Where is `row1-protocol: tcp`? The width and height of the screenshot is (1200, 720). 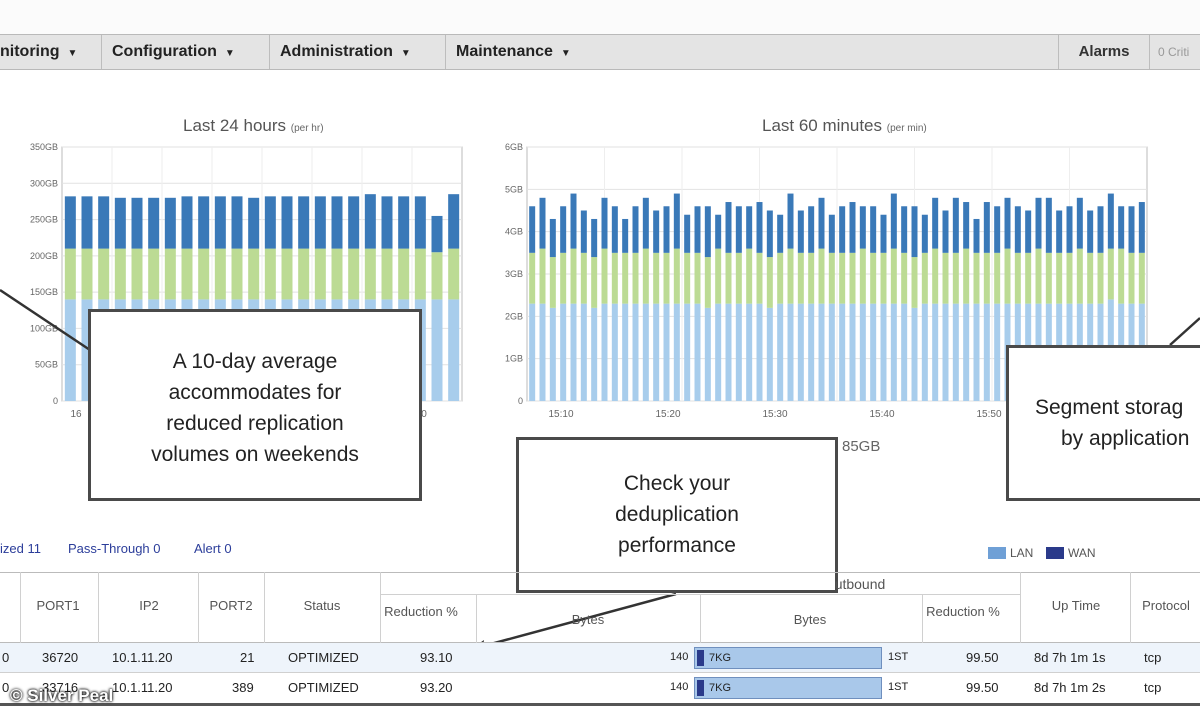 row1-protocol: tcp is located at coordinates (1153, 657).